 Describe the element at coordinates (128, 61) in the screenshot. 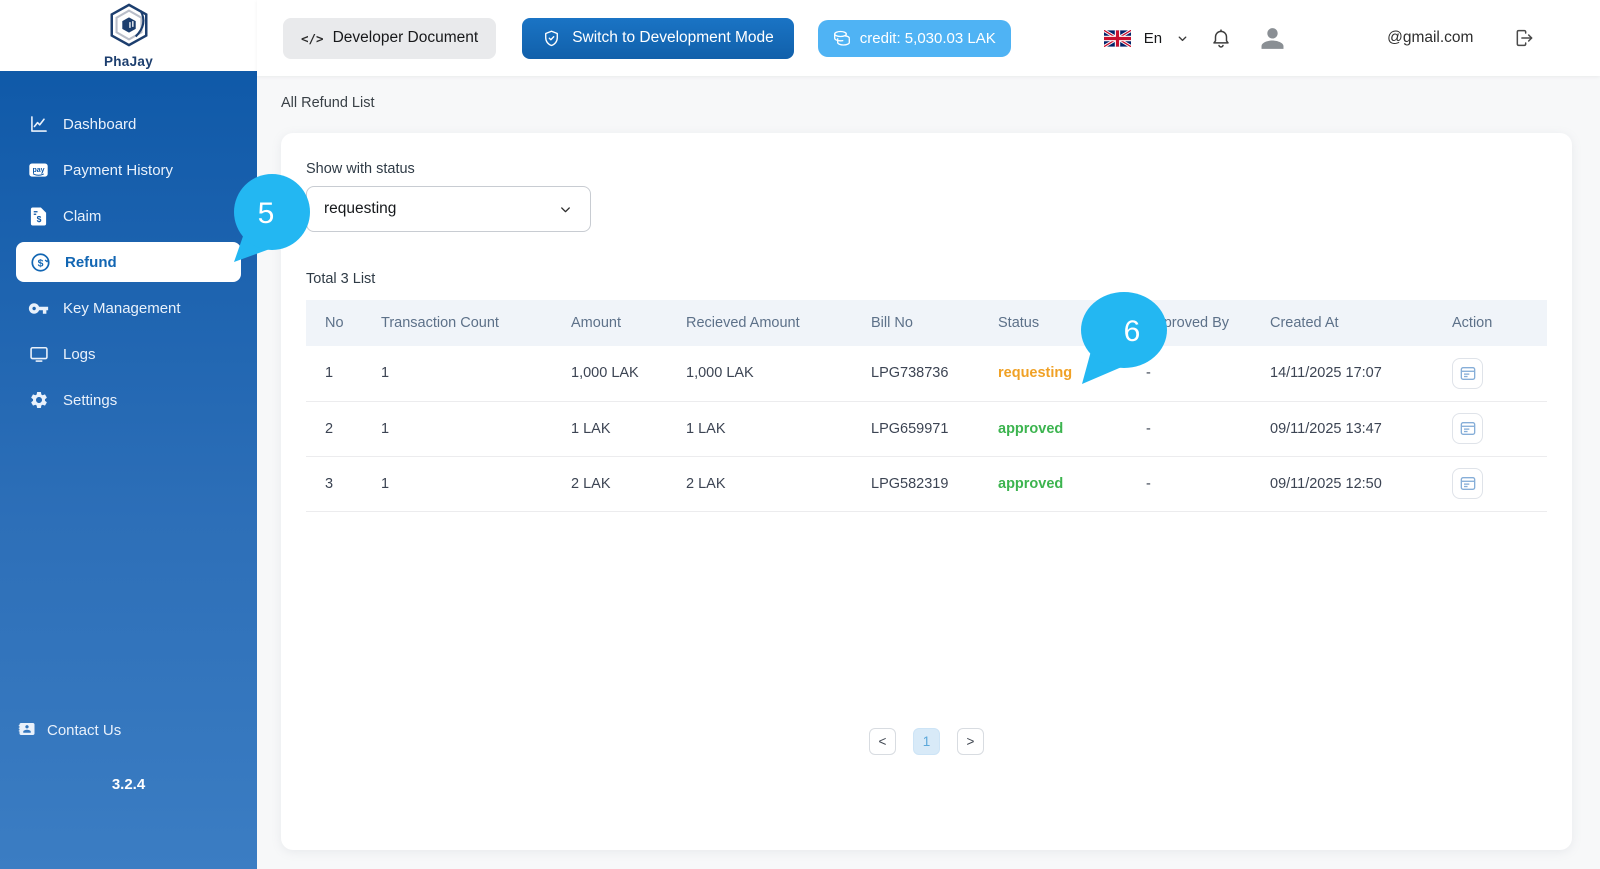

I see `logo-text: PhaJay` at that location.